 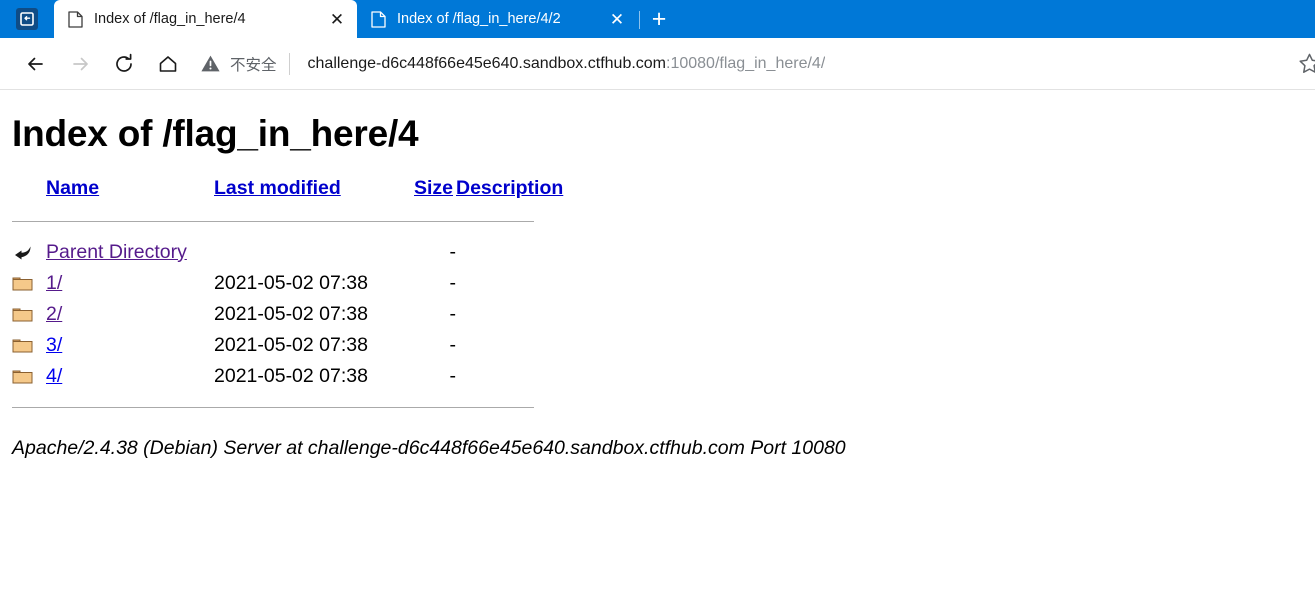 I want to click on reload-icon, so click(x=124, y=62).